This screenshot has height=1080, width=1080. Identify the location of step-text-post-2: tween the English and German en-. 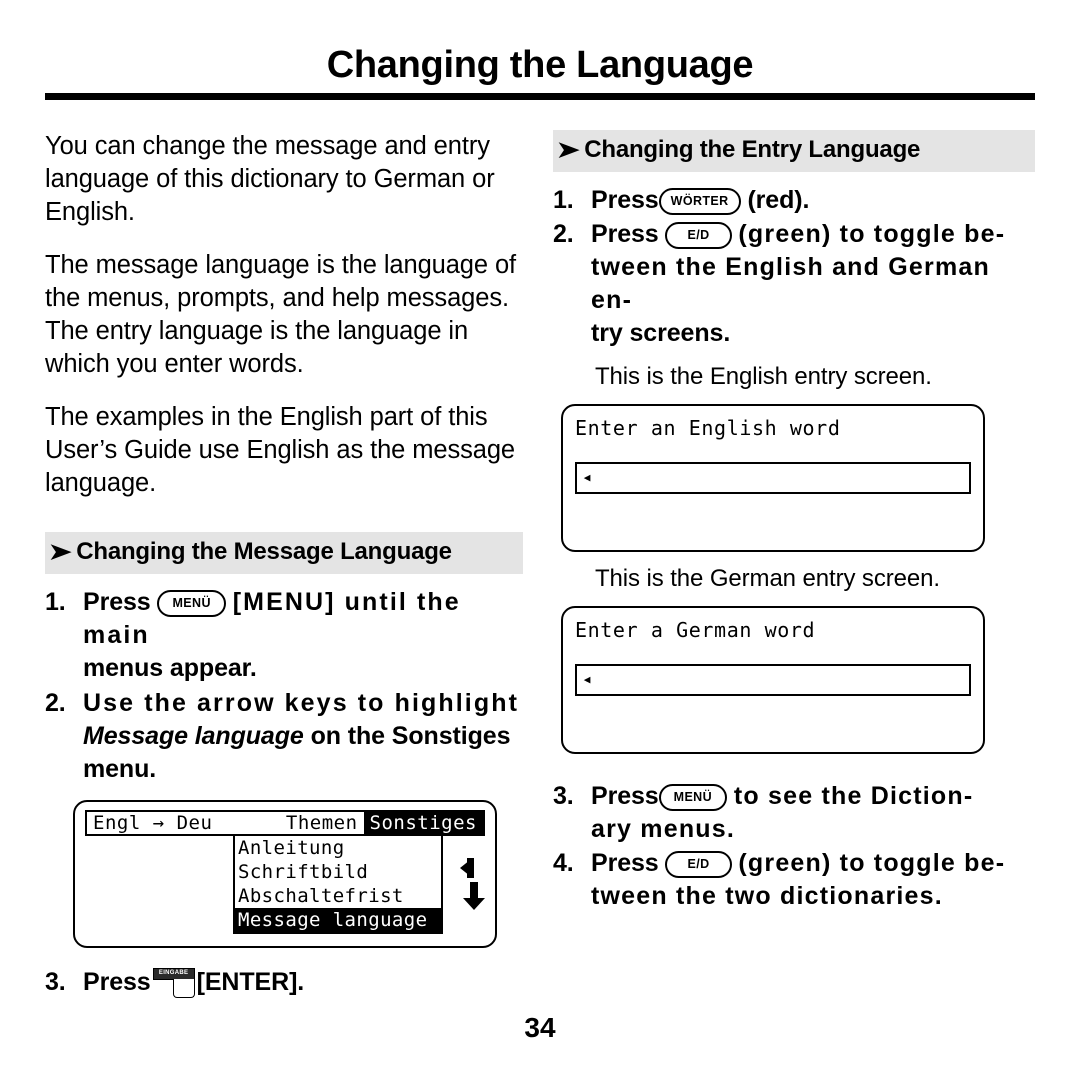
(790, 284).